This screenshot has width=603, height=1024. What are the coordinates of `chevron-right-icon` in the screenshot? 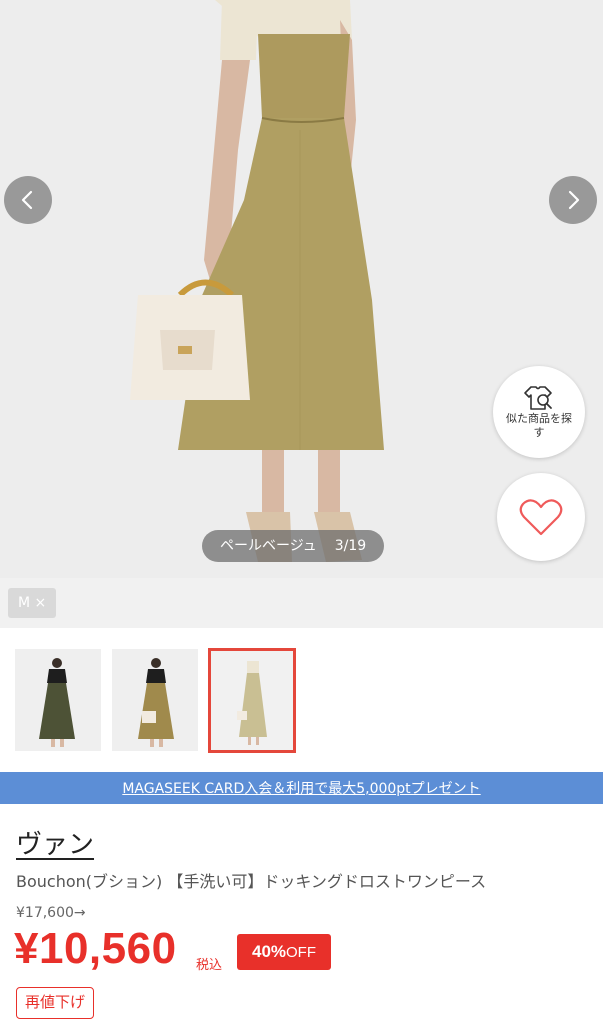 It's located at (574, 200).